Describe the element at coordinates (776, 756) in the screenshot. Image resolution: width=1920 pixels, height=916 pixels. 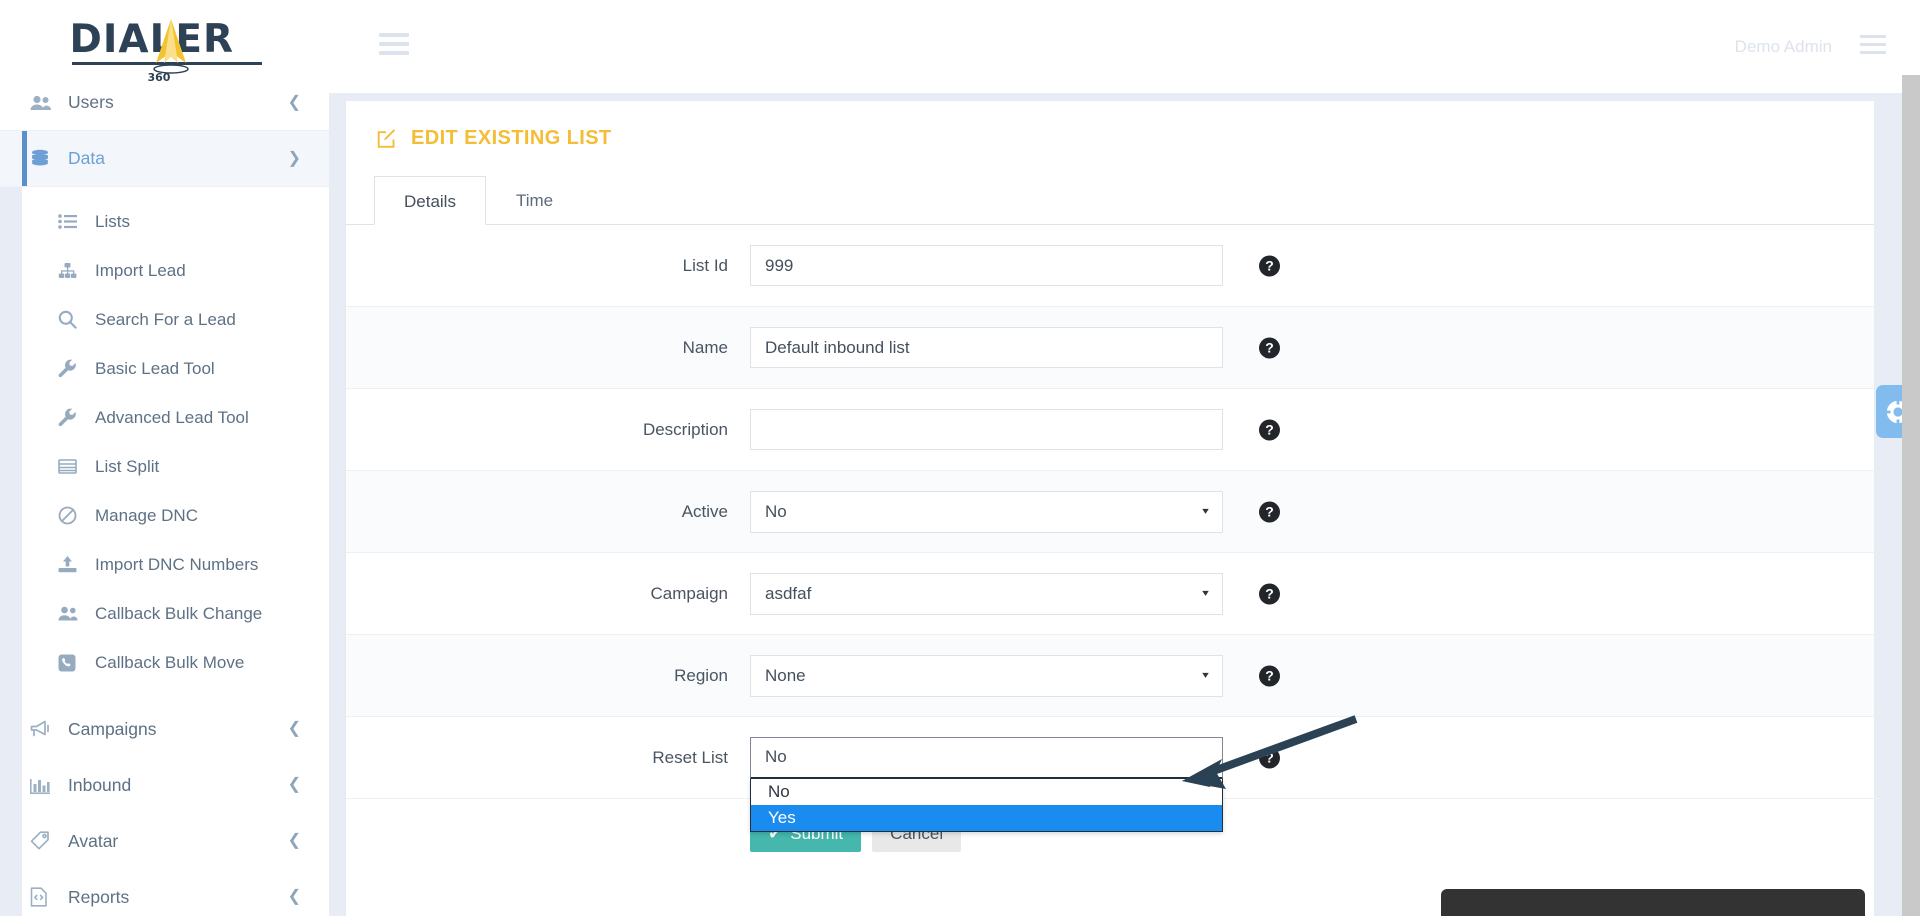
I see `reset-list-select-value: No` at that location.